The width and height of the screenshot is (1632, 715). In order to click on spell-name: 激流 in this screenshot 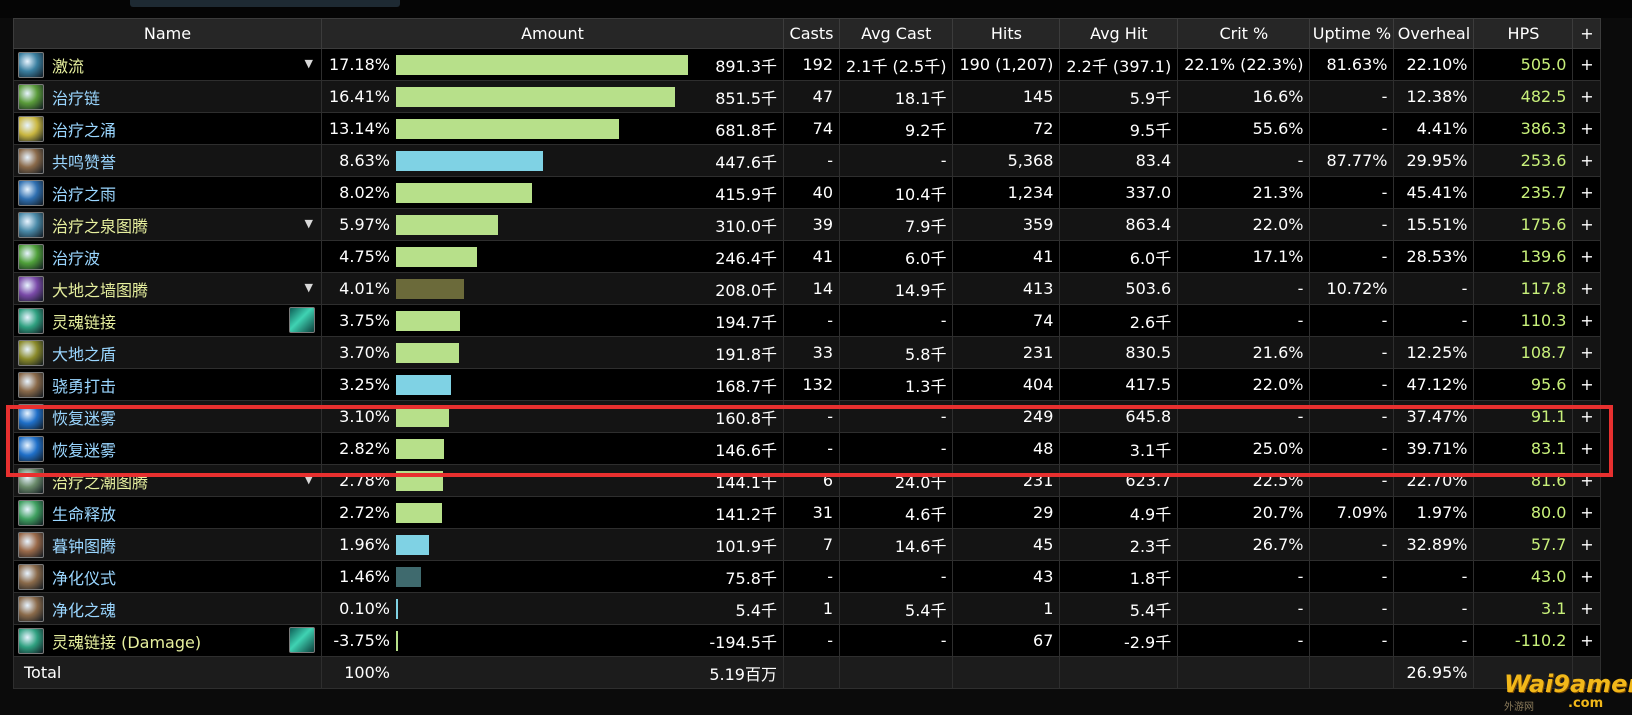, I will do `click(184, 65)`.